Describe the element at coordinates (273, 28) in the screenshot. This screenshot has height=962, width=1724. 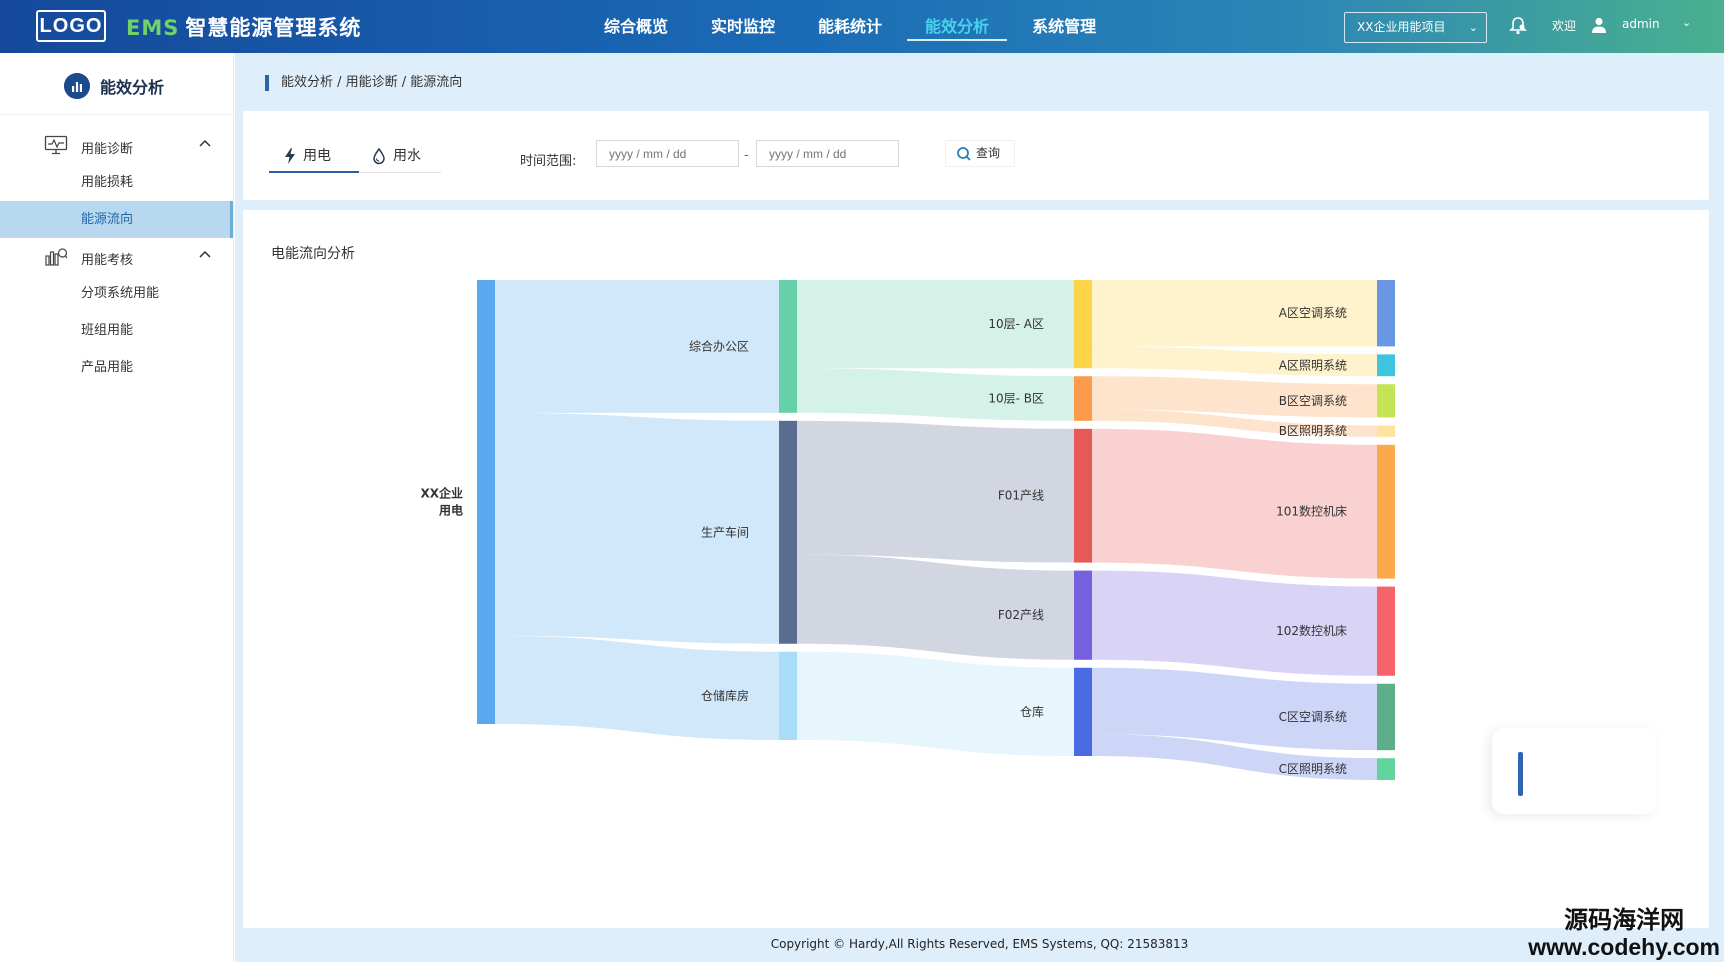
I see `app-title-text: 智慧能源管理系统` at that location.